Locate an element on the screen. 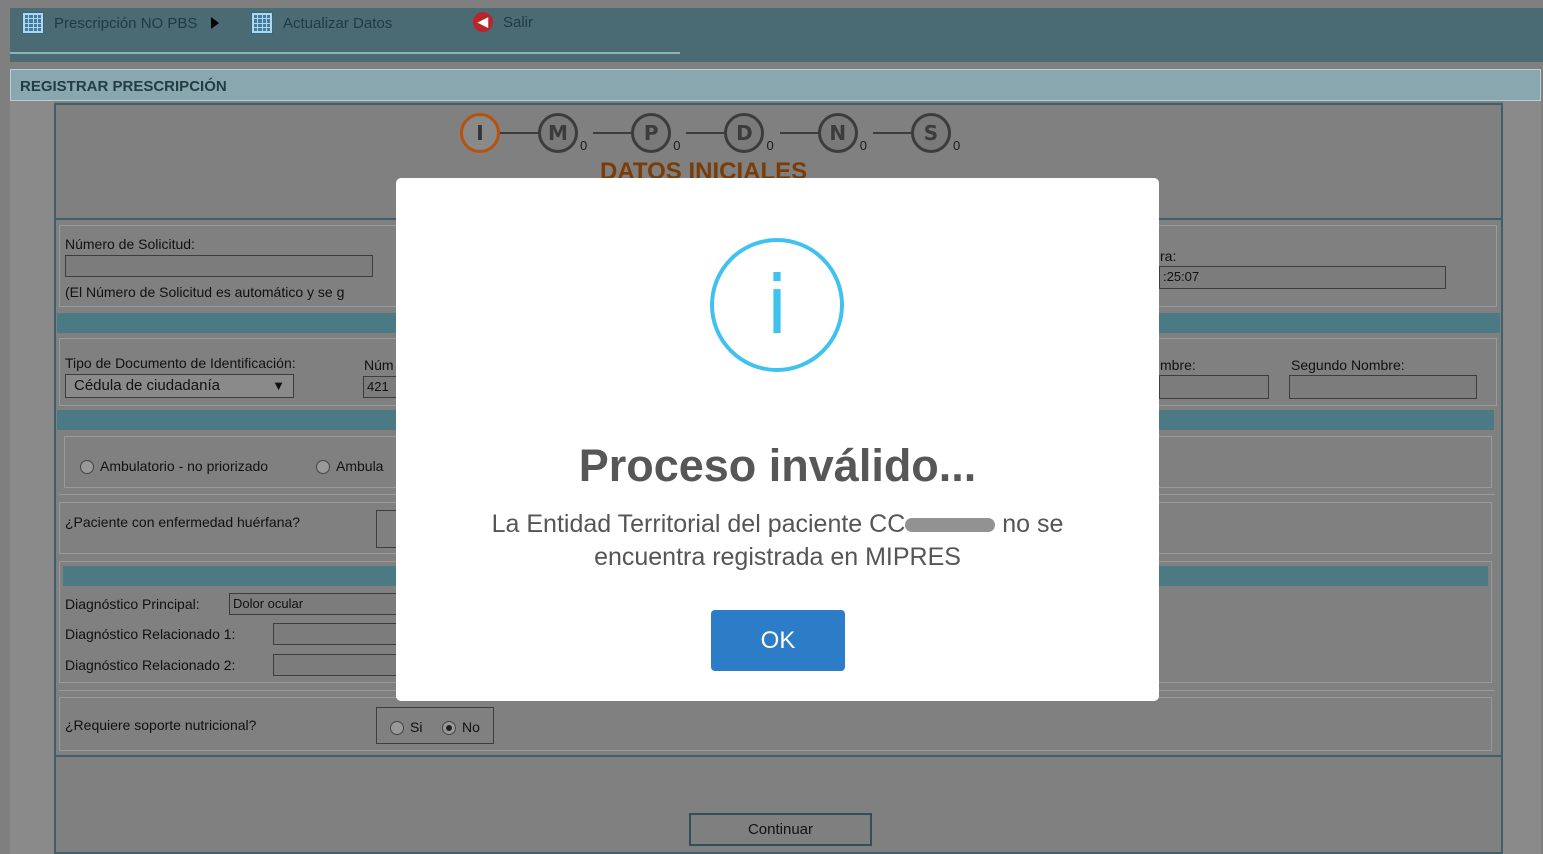  ok-button: OK is located at coordinates (778, 640).